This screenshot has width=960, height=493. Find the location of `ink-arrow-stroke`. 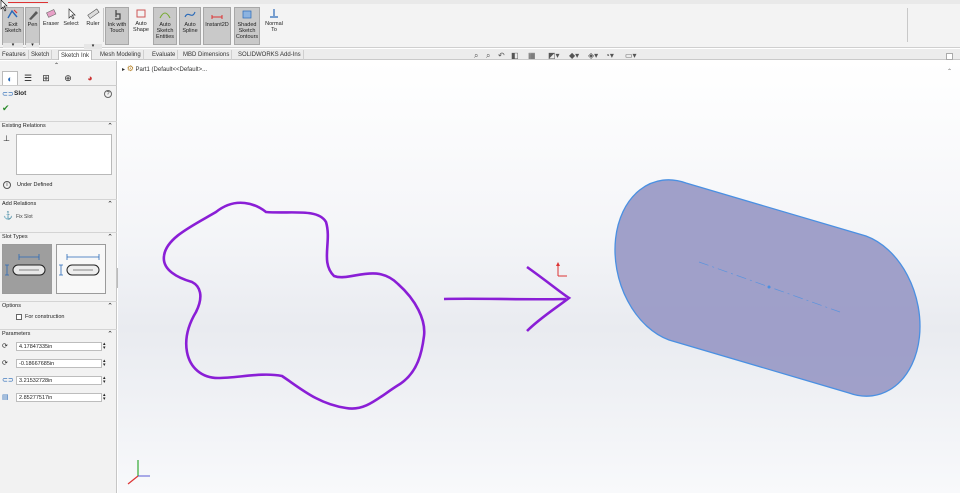

ink-arrow-stroke is located at coordinates (507, 298).